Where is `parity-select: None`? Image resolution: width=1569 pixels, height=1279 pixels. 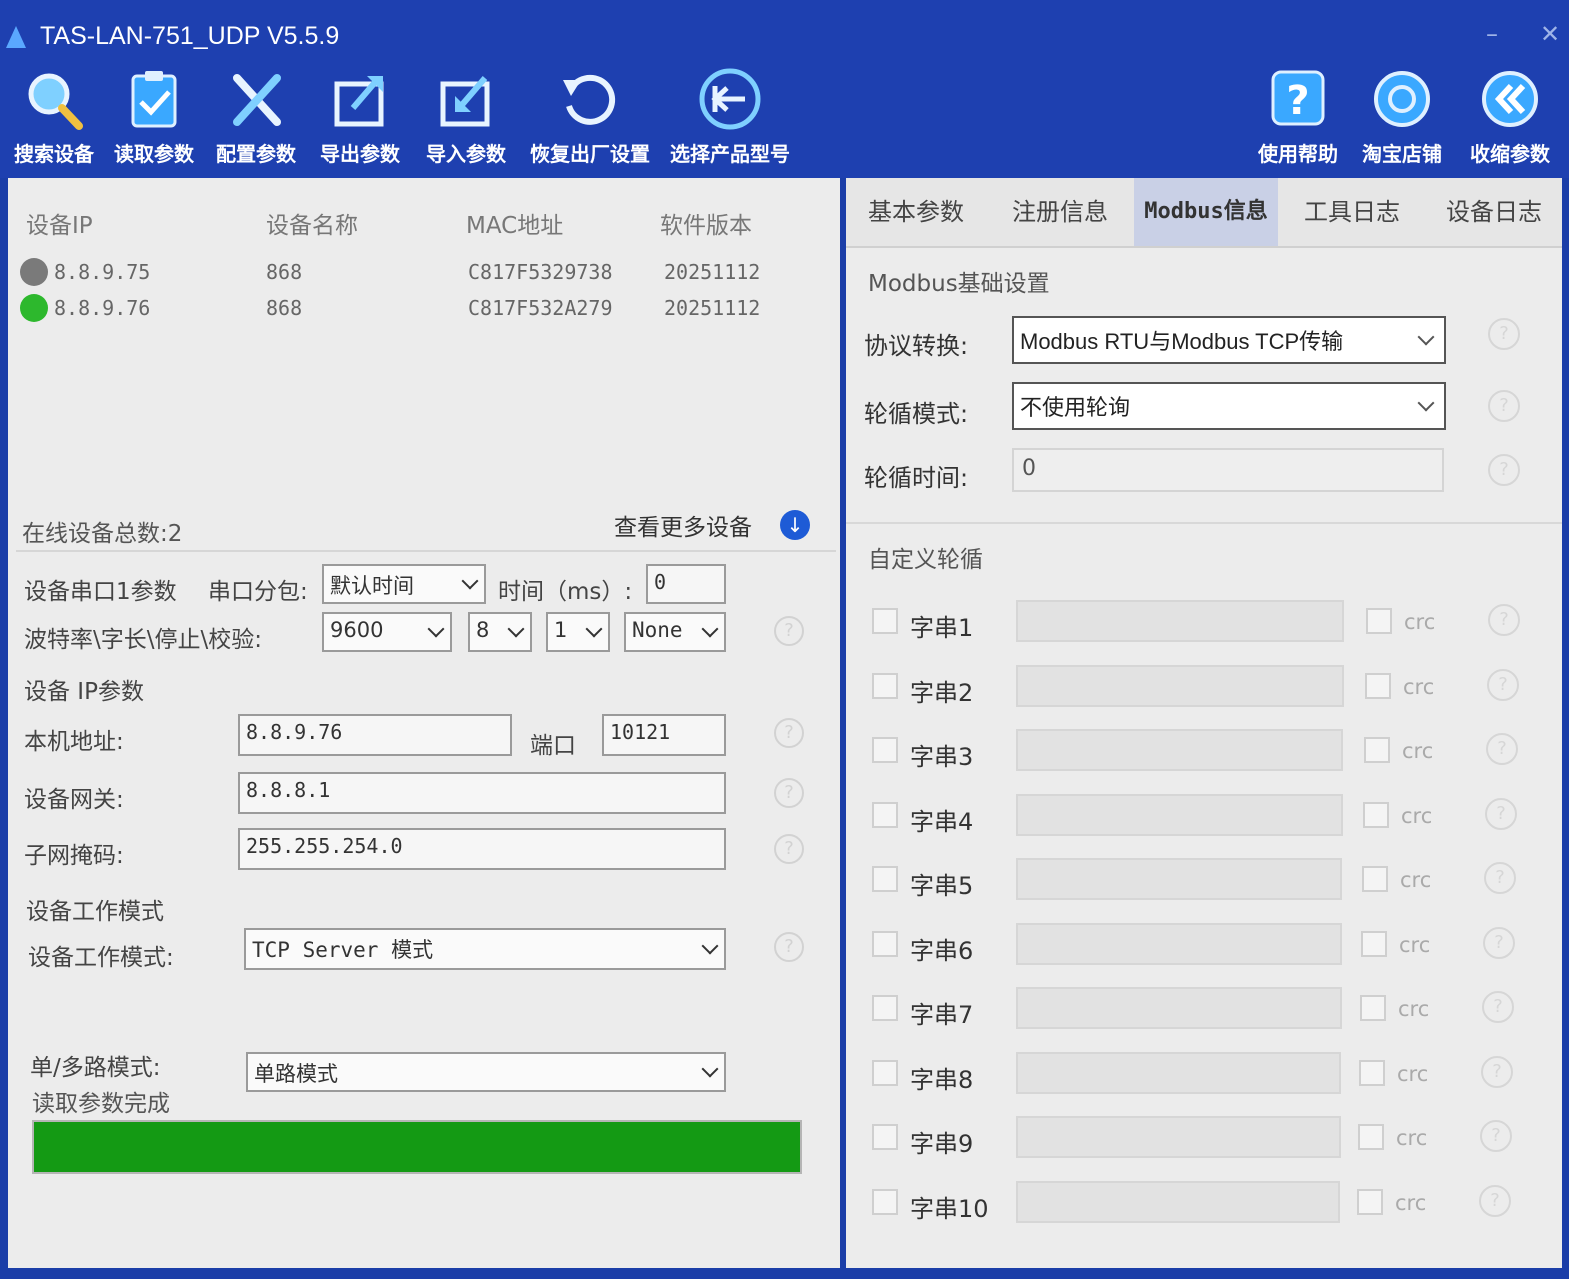
parity-select: None is located at coordinates (675, 632).